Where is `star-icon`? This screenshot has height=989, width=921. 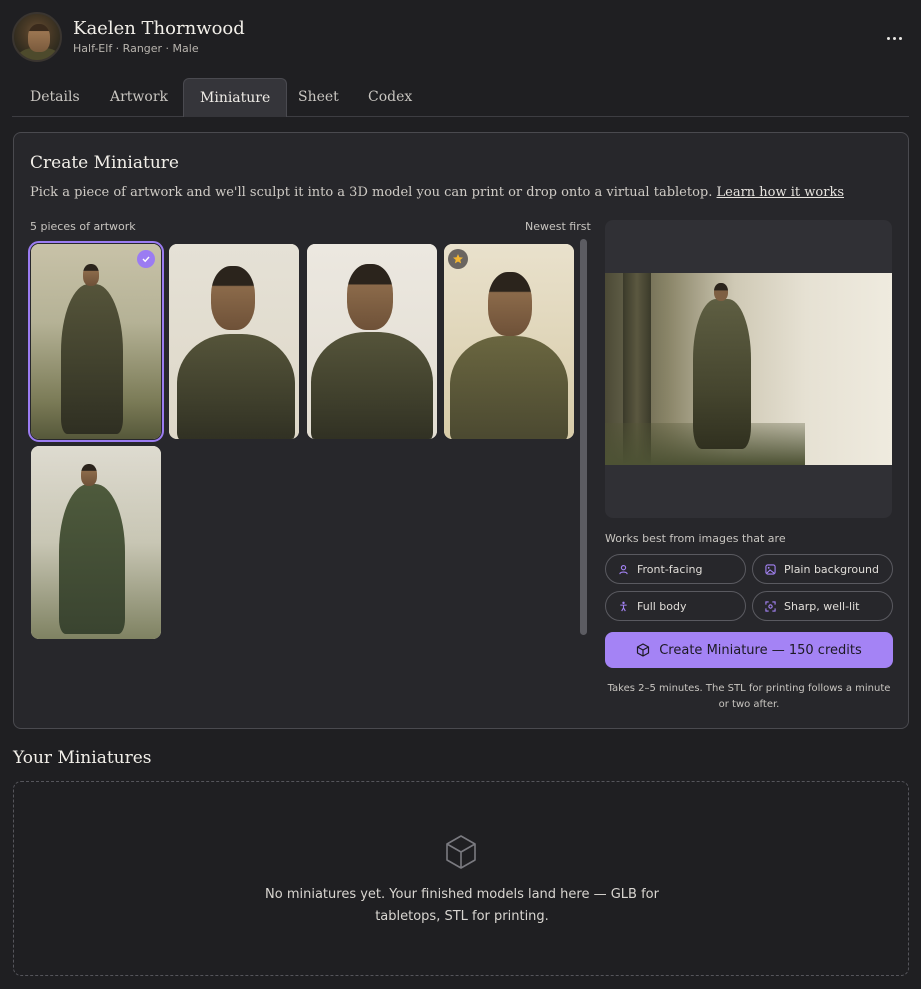
star-icon is located at coordinates (458, 259).